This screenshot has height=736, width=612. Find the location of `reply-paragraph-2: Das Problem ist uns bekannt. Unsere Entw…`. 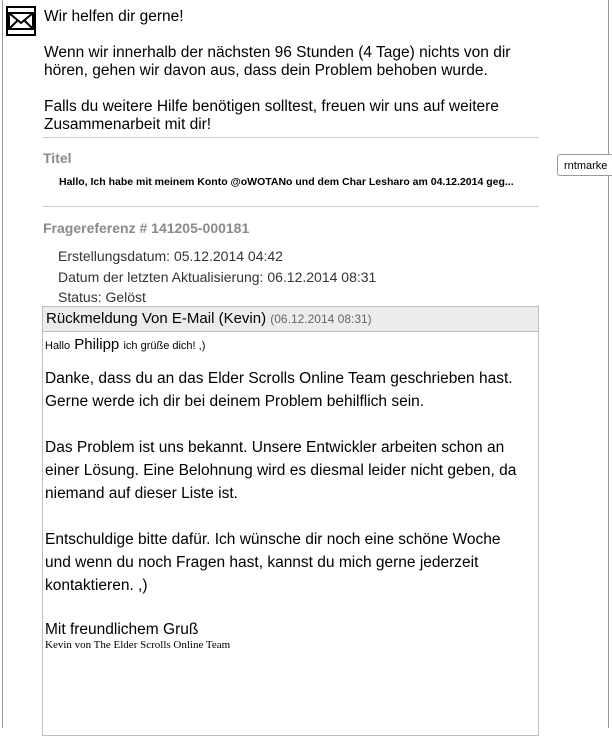

reply-paragraph-2: Das Problem ist uns bekannt. Unsere Entw… is located at coordinates (281, 470).